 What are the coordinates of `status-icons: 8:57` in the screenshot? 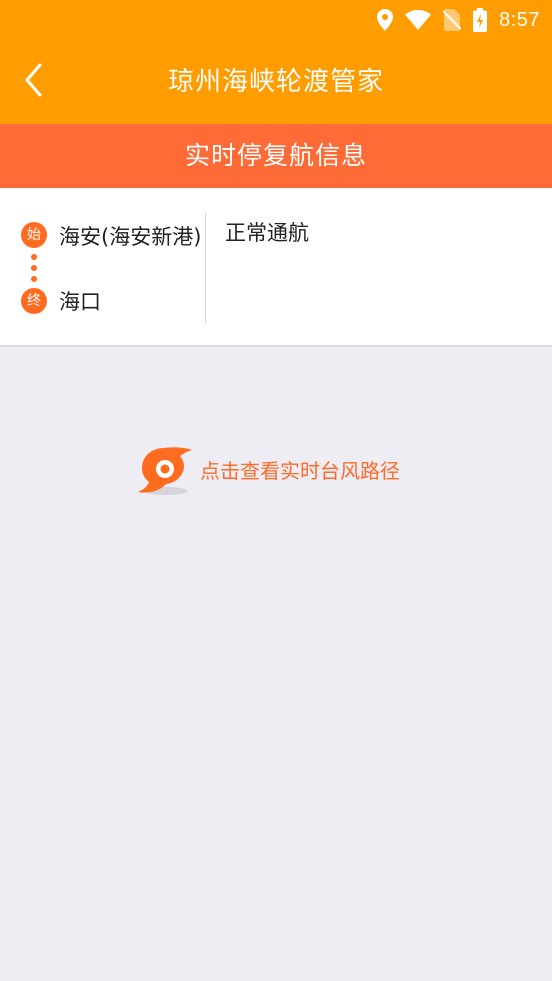 It's located at (458, 20).